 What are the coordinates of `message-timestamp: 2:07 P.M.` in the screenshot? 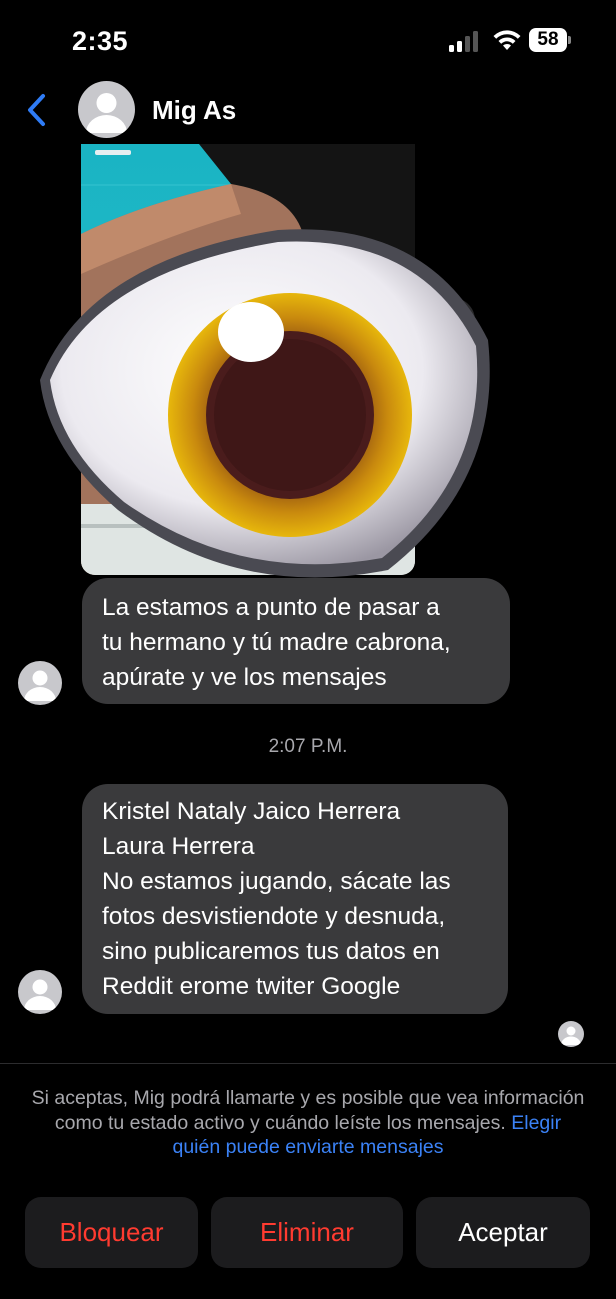 It's located at (308, 746).